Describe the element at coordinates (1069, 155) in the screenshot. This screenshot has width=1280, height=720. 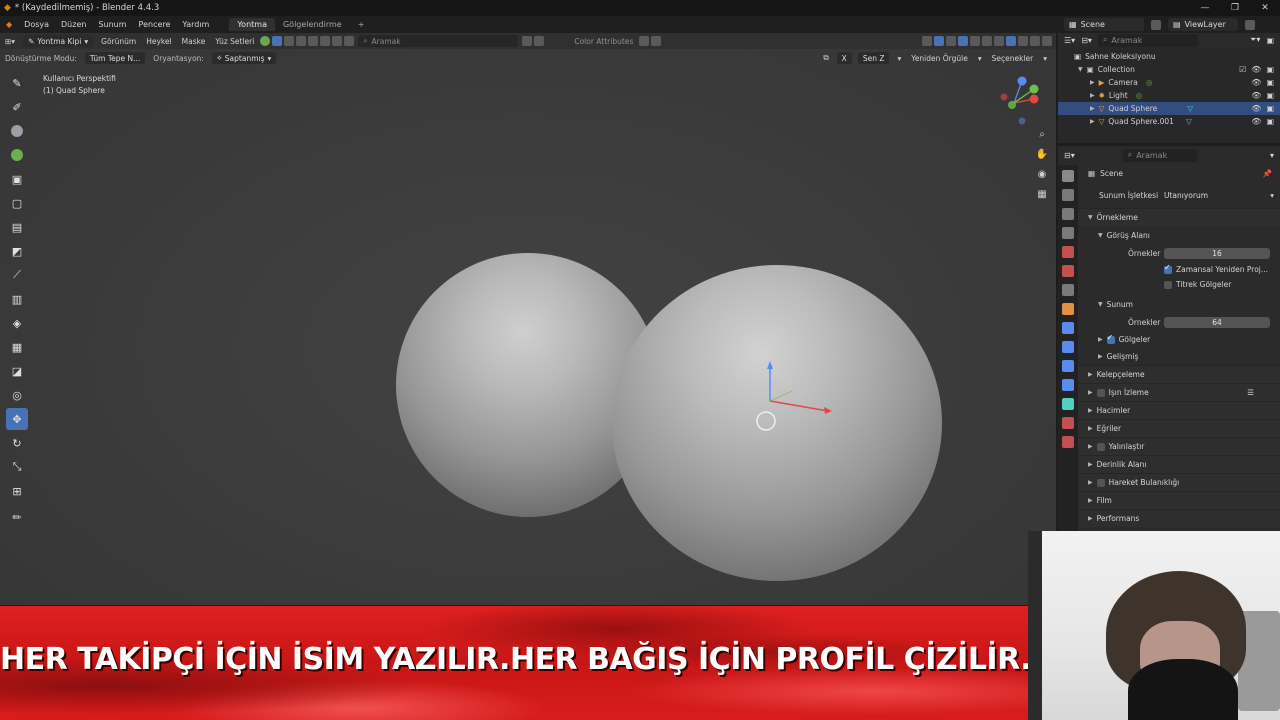
I see `properties-editor-icon: ⊟▾` at that location.